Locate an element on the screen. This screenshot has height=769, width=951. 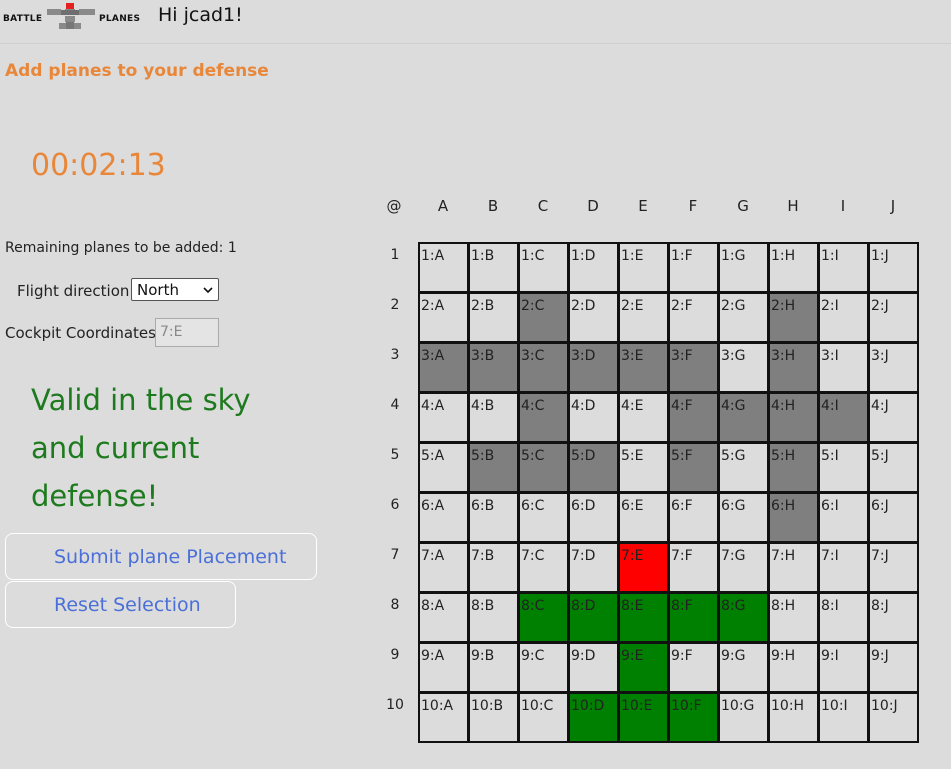
grid-cell: 10:I is located at coordinates (843, 717).